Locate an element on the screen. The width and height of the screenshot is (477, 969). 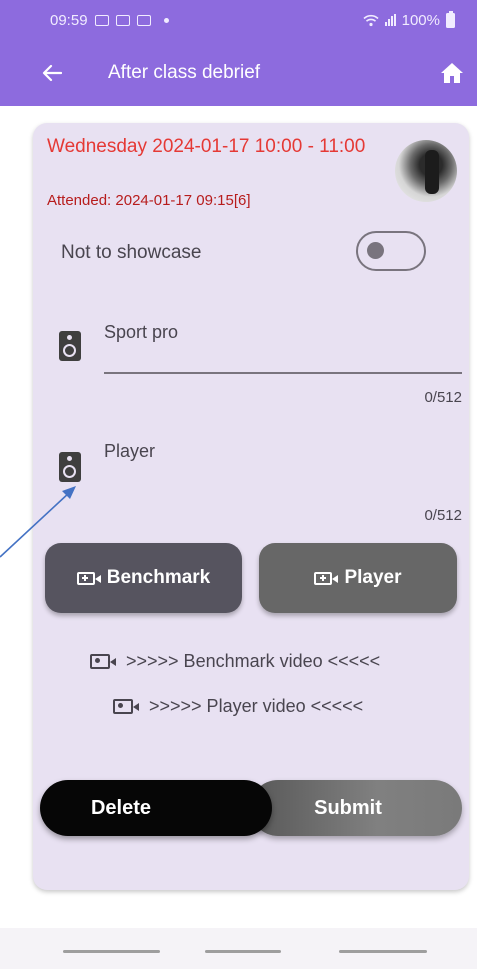
benchmark-video-button: Benchmark is located at coordinates (143, 578).